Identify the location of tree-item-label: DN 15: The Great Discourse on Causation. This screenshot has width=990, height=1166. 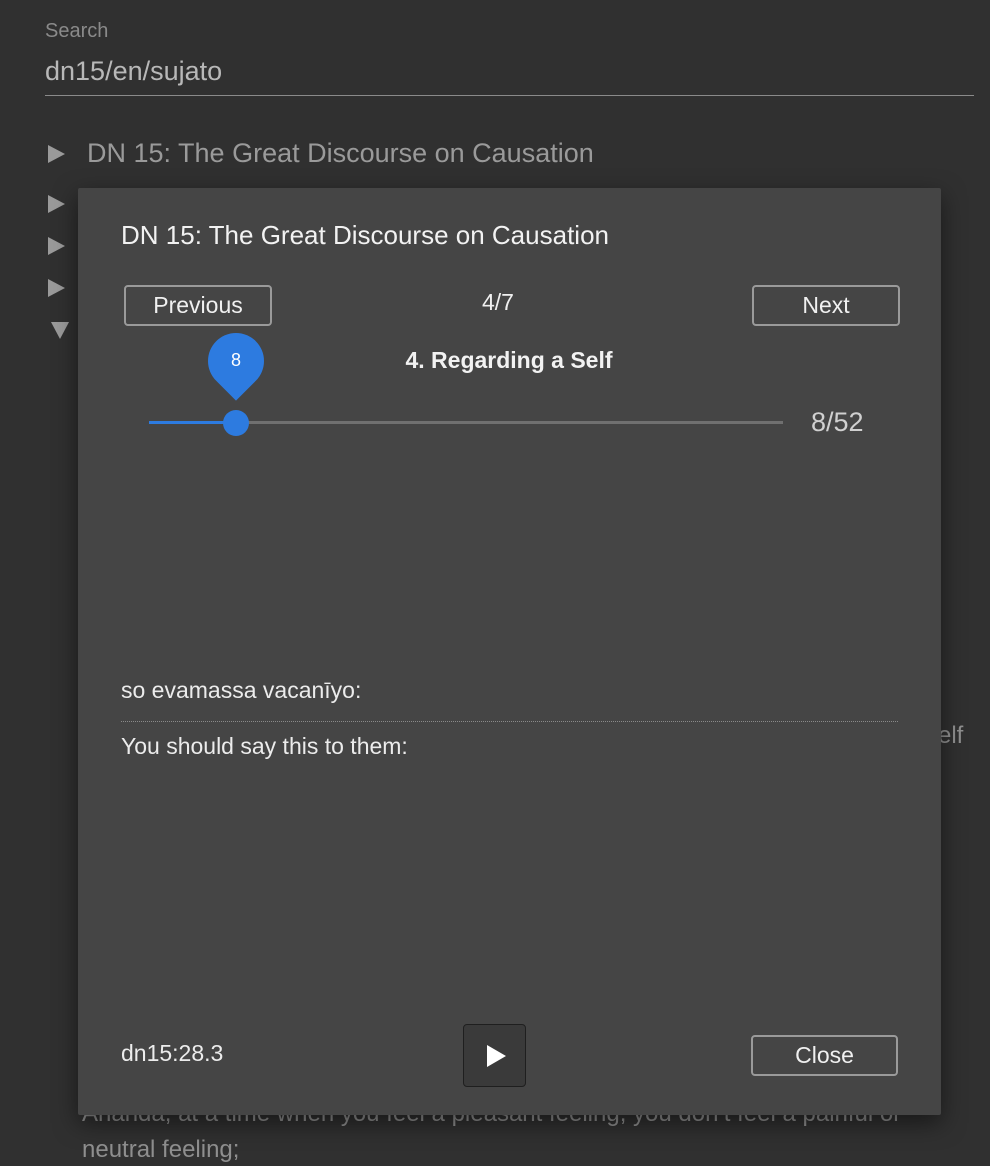
(340, 153).